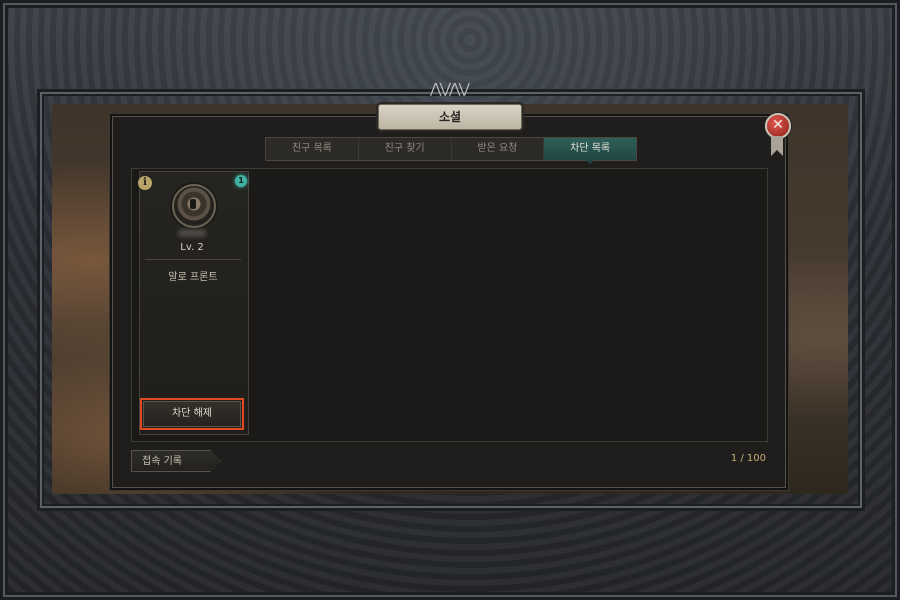  What do you see at coordinates (145, 183) in the screenshot?
I see `info-icon: i` at bounding box center [145, 183].